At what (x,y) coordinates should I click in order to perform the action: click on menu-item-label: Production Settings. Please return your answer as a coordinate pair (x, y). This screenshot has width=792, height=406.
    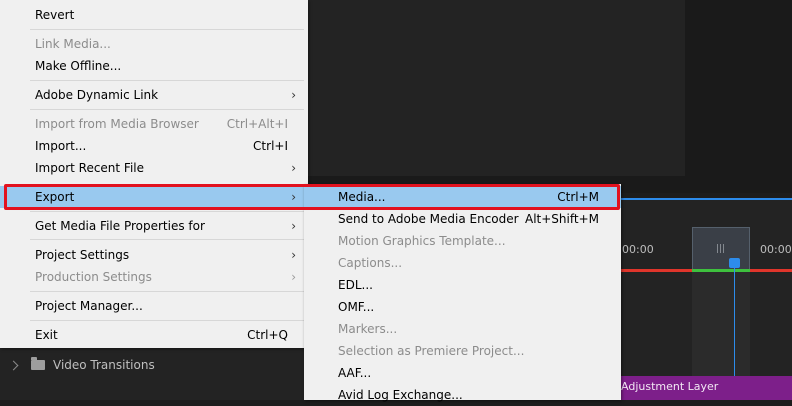
    Looking at the image, I should click on (93, 277).